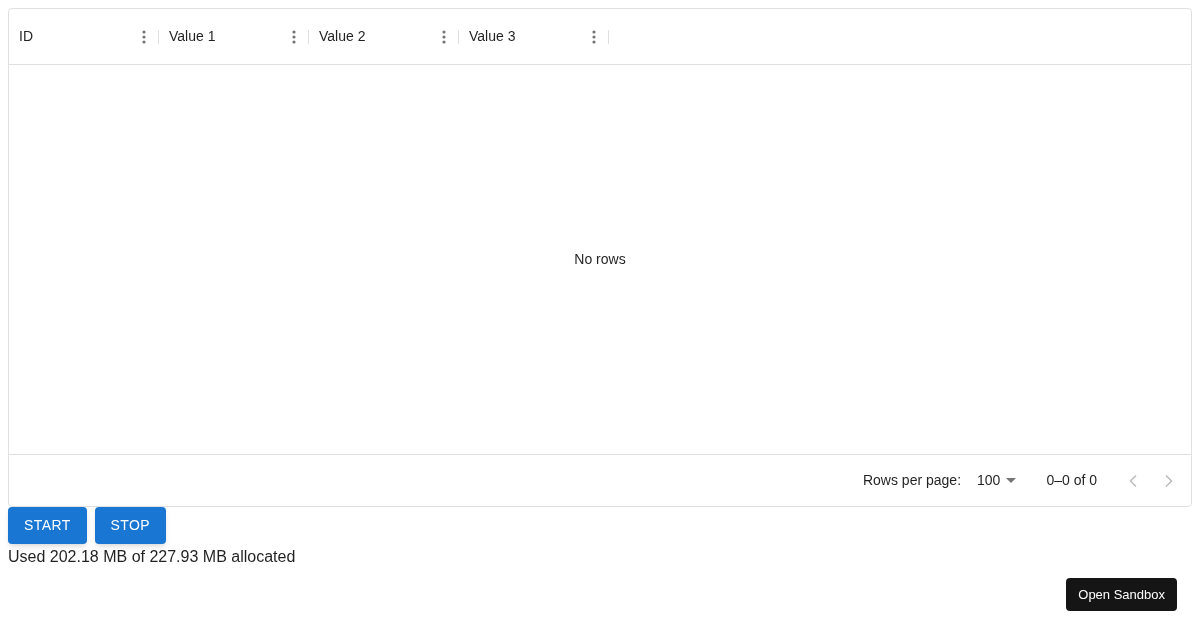 The image size is (1200, 630). Describe the element at coordinates (380, 36) in the screenshot. I see `column-header: Value 2` at that location.